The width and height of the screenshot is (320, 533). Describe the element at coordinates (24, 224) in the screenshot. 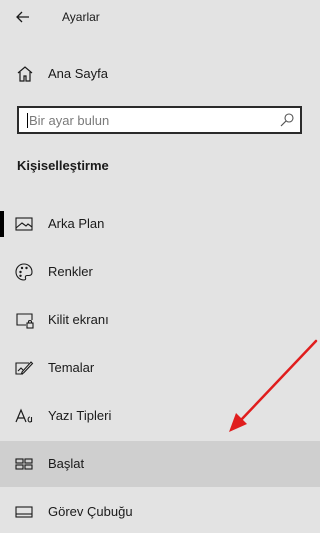

I see `picture-icon` at that location.